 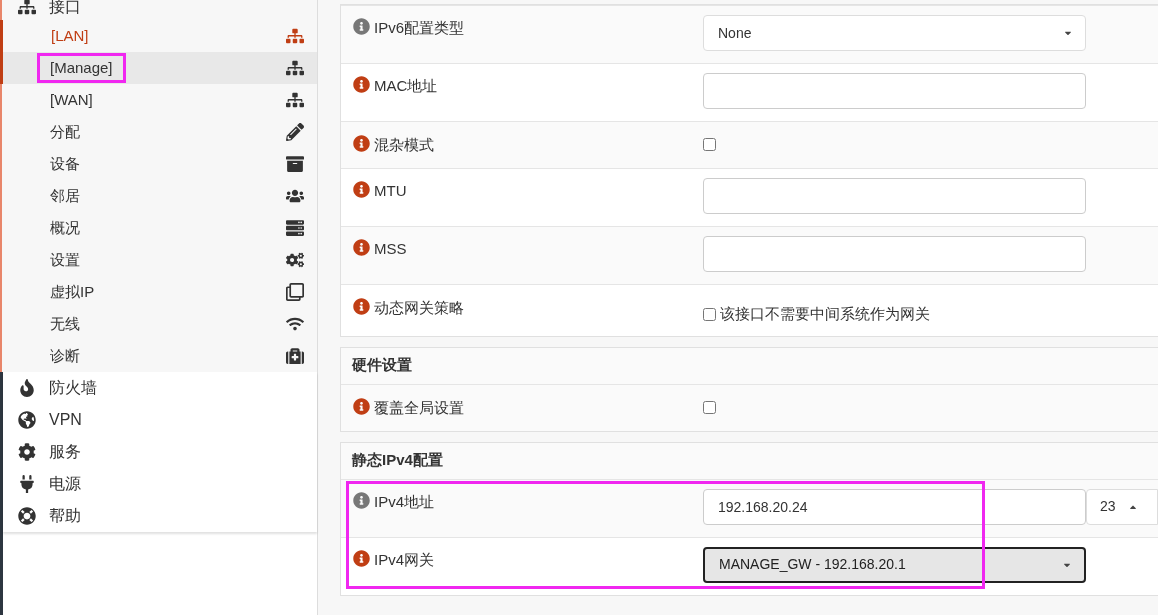 What do you see at coordinates (295, 292) in the screenshot?
I see `copy-icon` at bounding box center [295, 292].